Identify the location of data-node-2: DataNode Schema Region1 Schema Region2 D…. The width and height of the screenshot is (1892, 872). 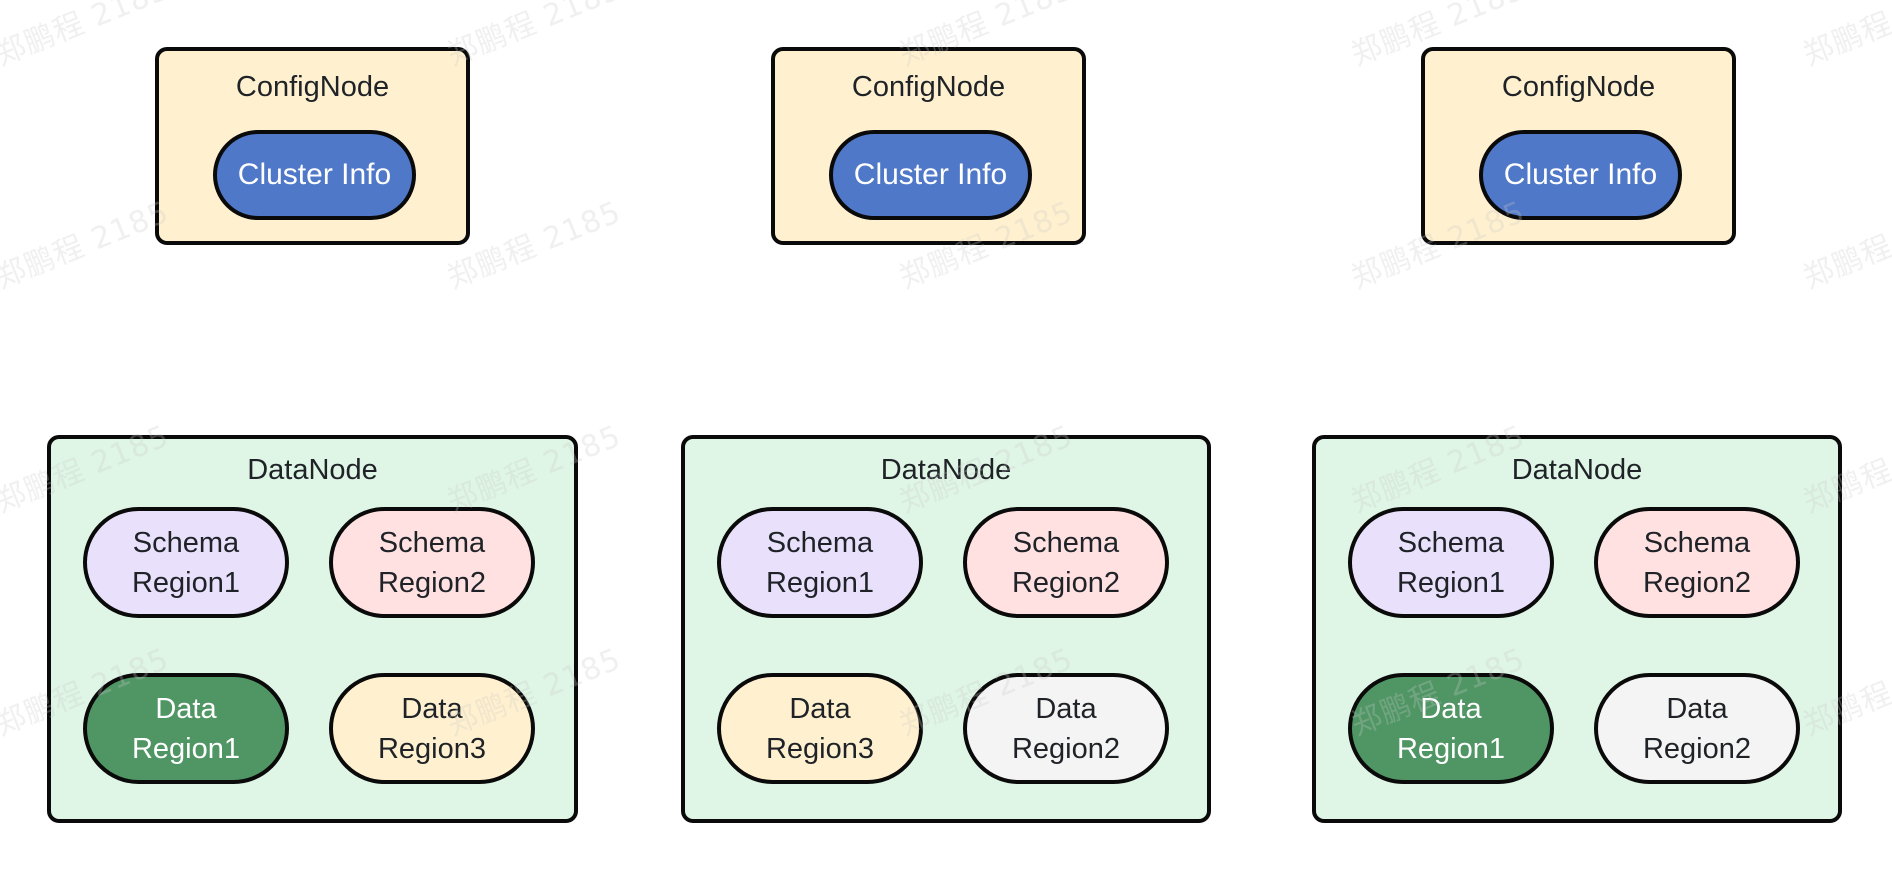
(946, 629).